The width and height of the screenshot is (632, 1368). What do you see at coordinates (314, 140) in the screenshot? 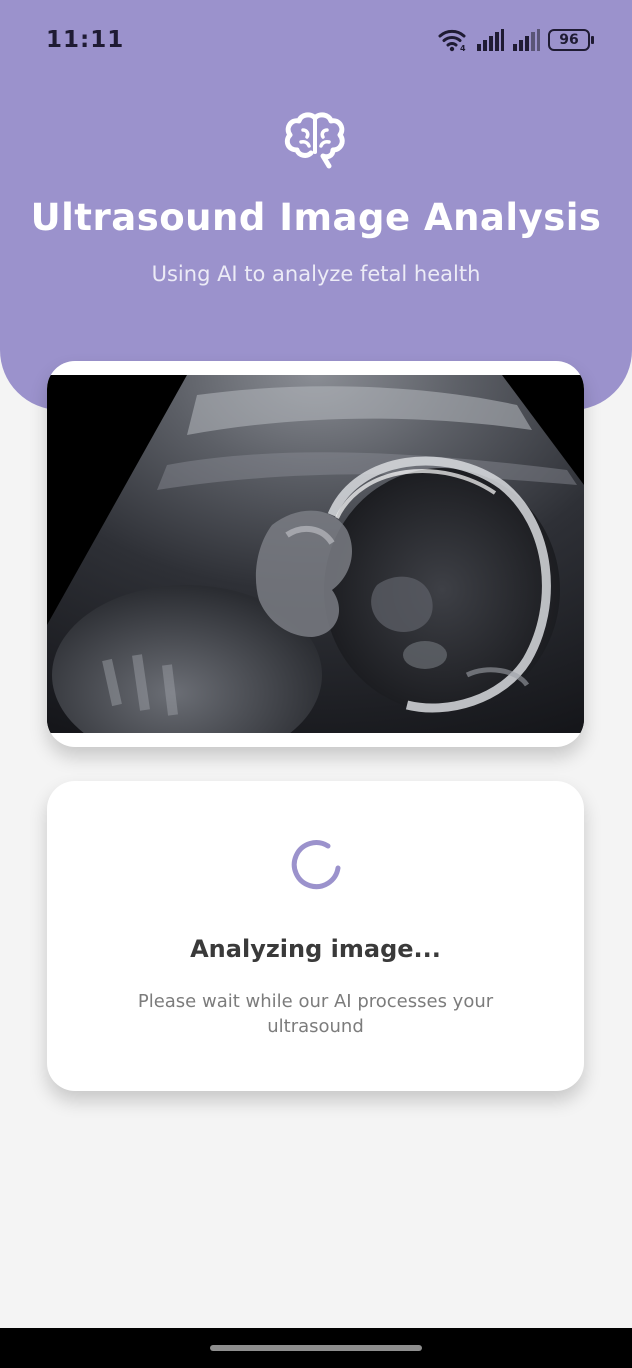
I see `brain-icon` at bounding box center [314, 140].